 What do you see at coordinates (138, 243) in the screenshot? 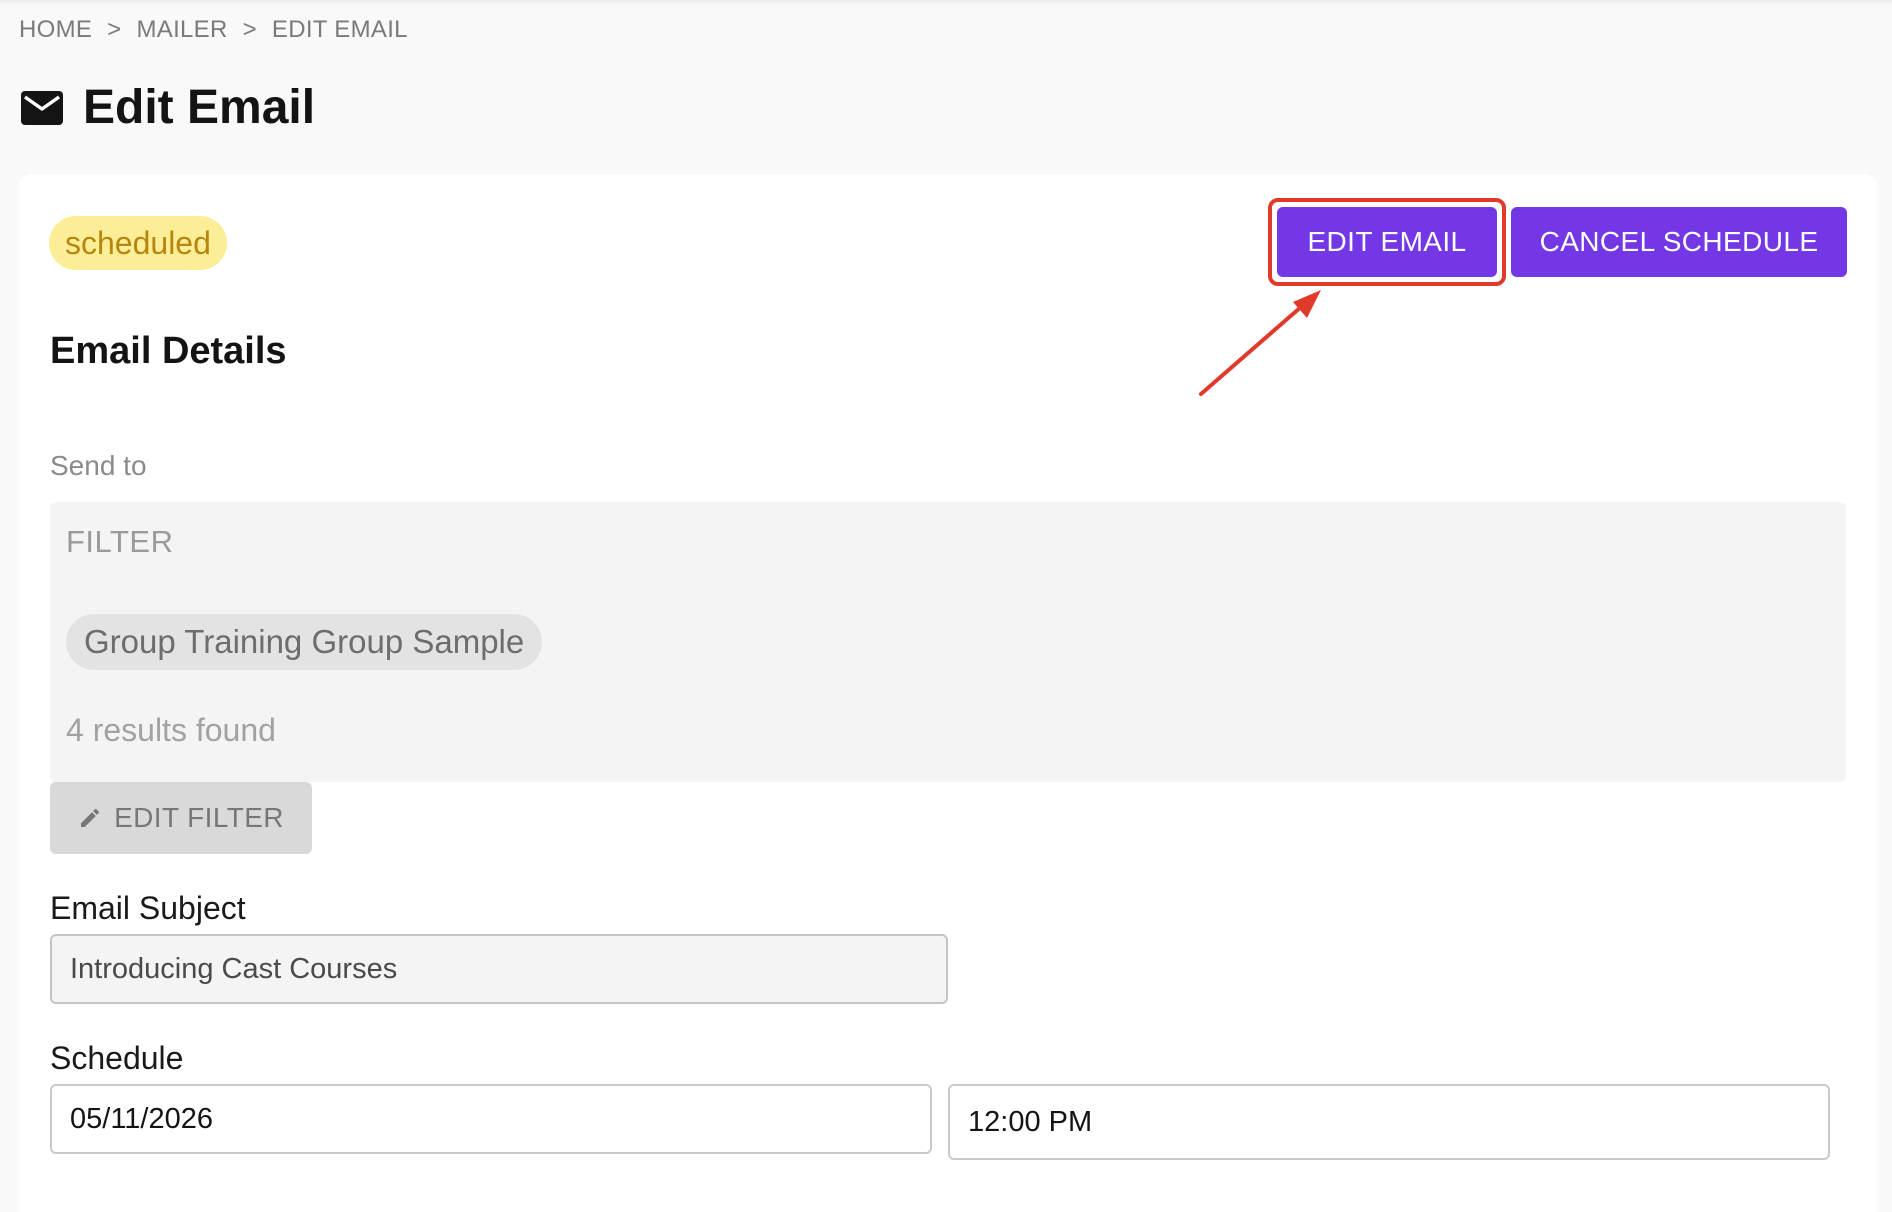
I see `status-badge: scheduled` at bounding box center [138, 243].